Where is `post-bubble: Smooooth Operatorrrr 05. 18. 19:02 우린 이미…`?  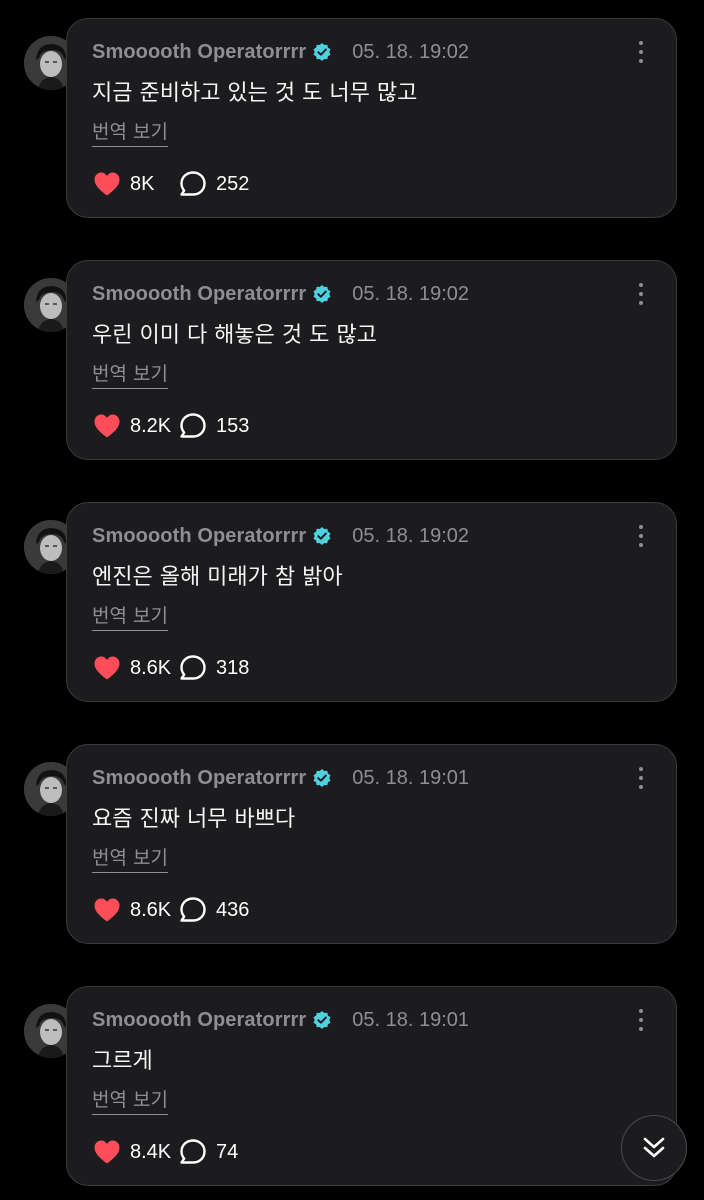 post-bubble: Smooooth Operatorrrr 05. 18. 19:02 우린 이미… is located at coordinates (371, 360).